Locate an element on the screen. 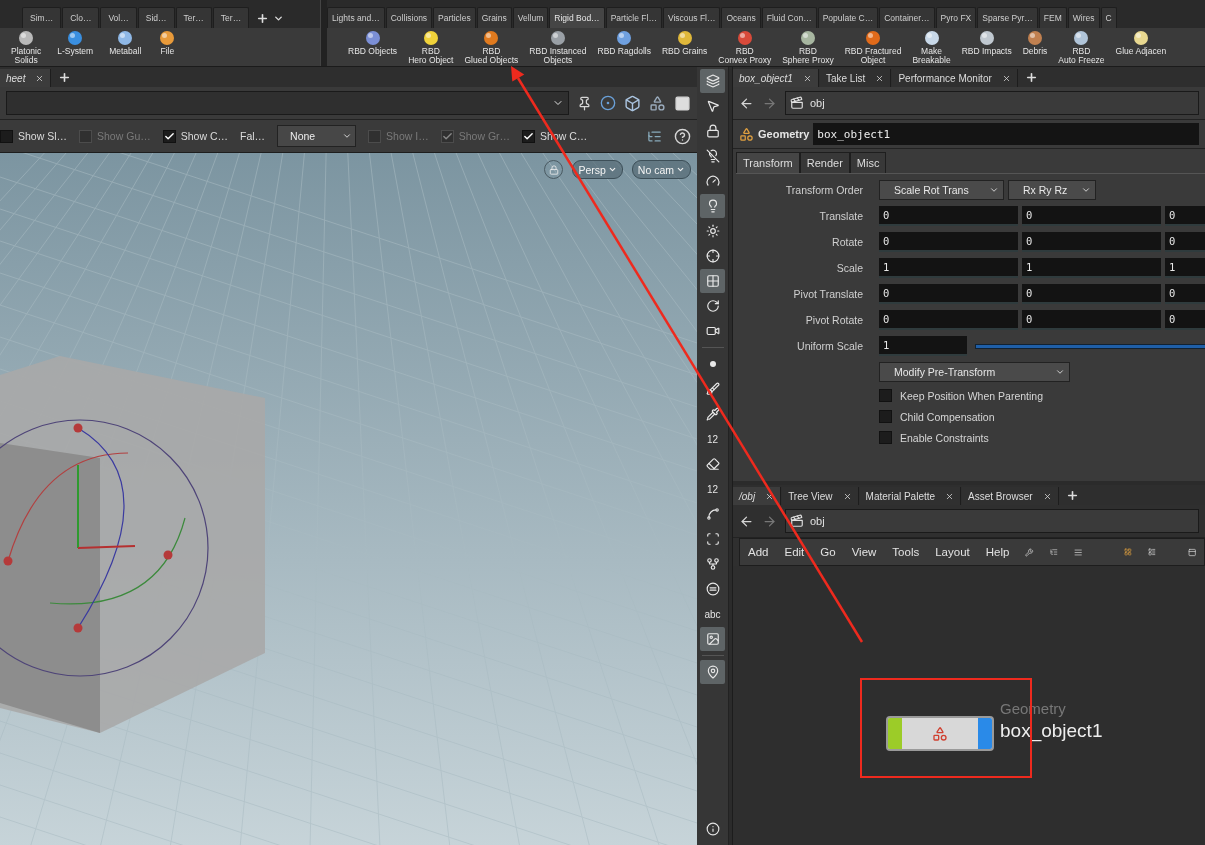  shelf-tab: C is located at coordinates (1108, 17).